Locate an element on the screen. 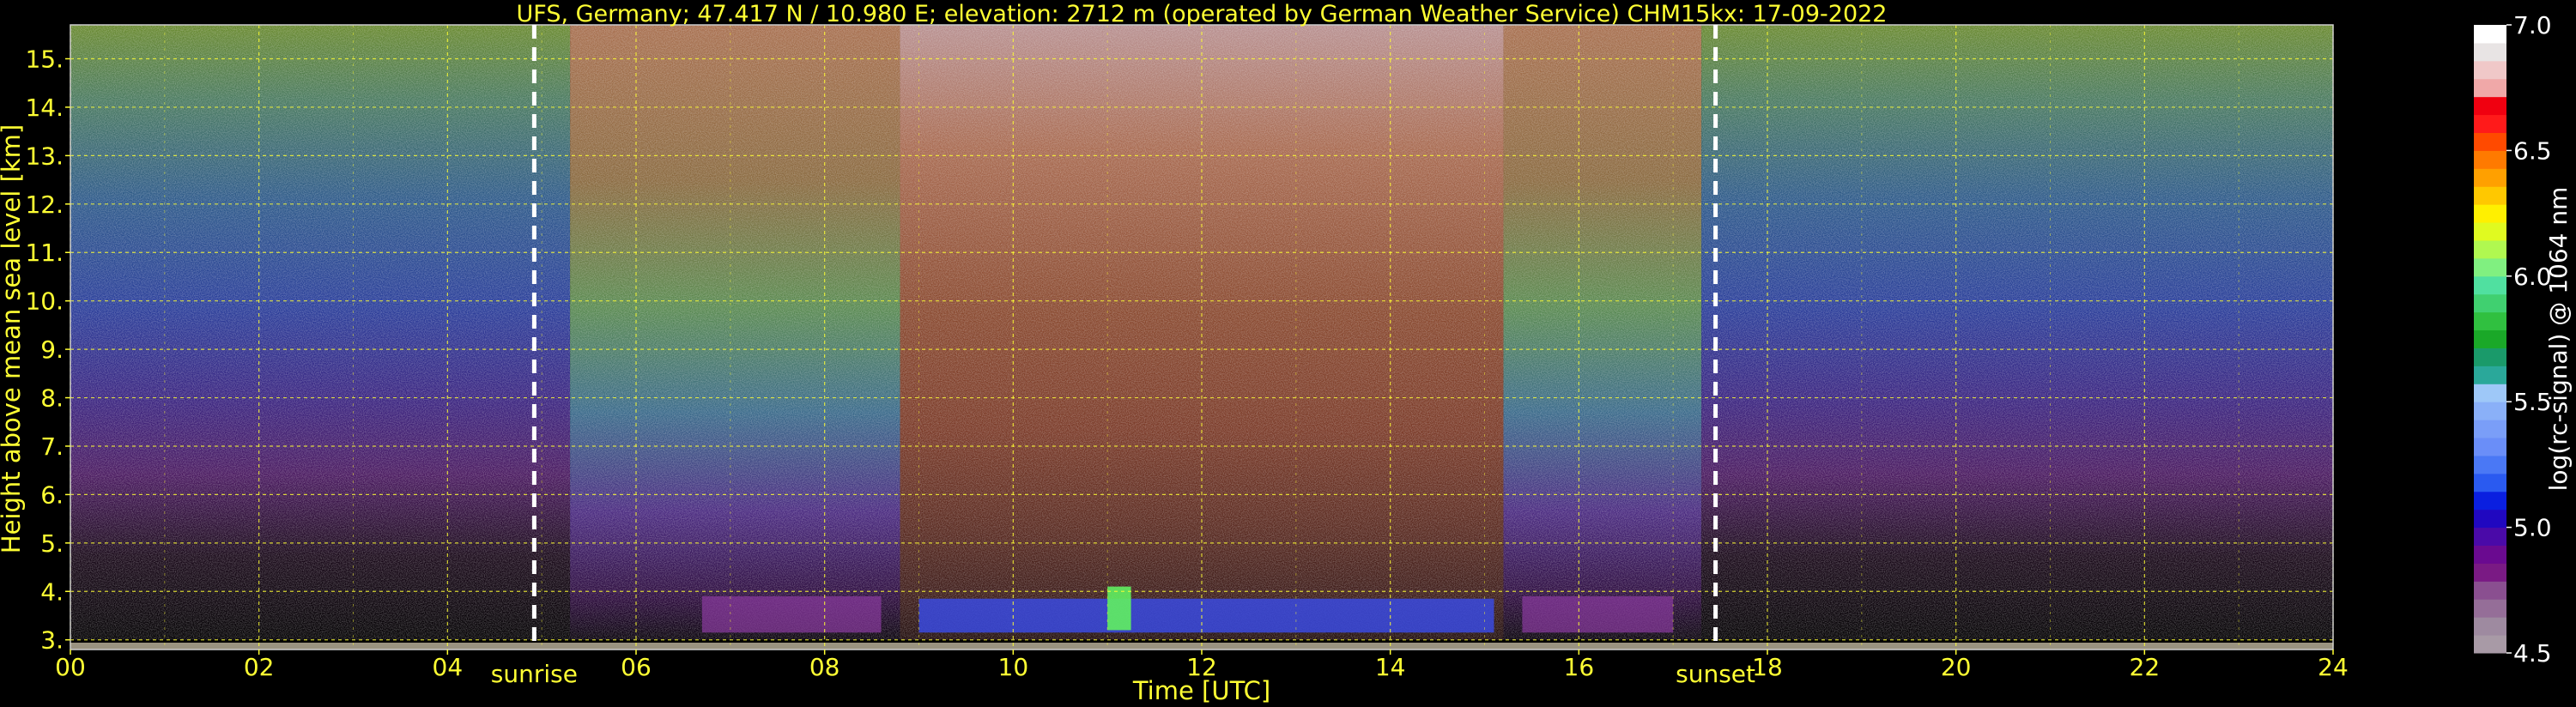 The image size is (2576, 707). y-tick-label: 13. is located at coordinates (44, 156).